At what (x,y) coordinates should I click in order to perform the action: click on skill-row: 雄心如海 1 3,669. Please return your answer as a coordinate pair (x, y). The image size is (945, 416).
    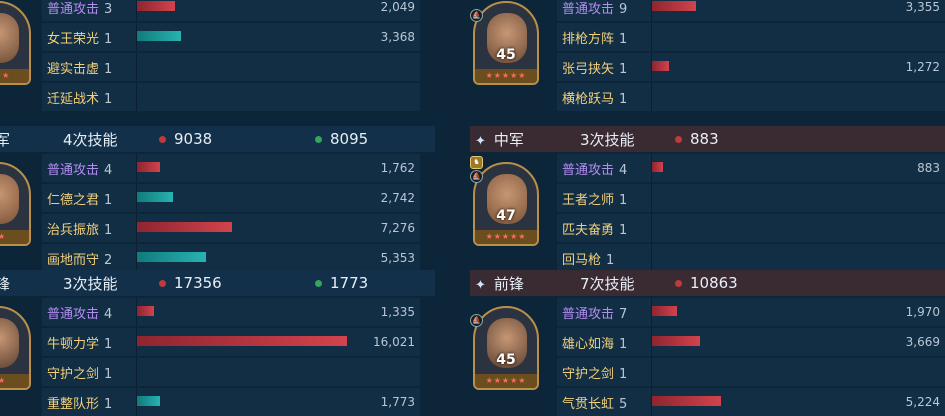
    Looking at the image, I should click on (751, 342).